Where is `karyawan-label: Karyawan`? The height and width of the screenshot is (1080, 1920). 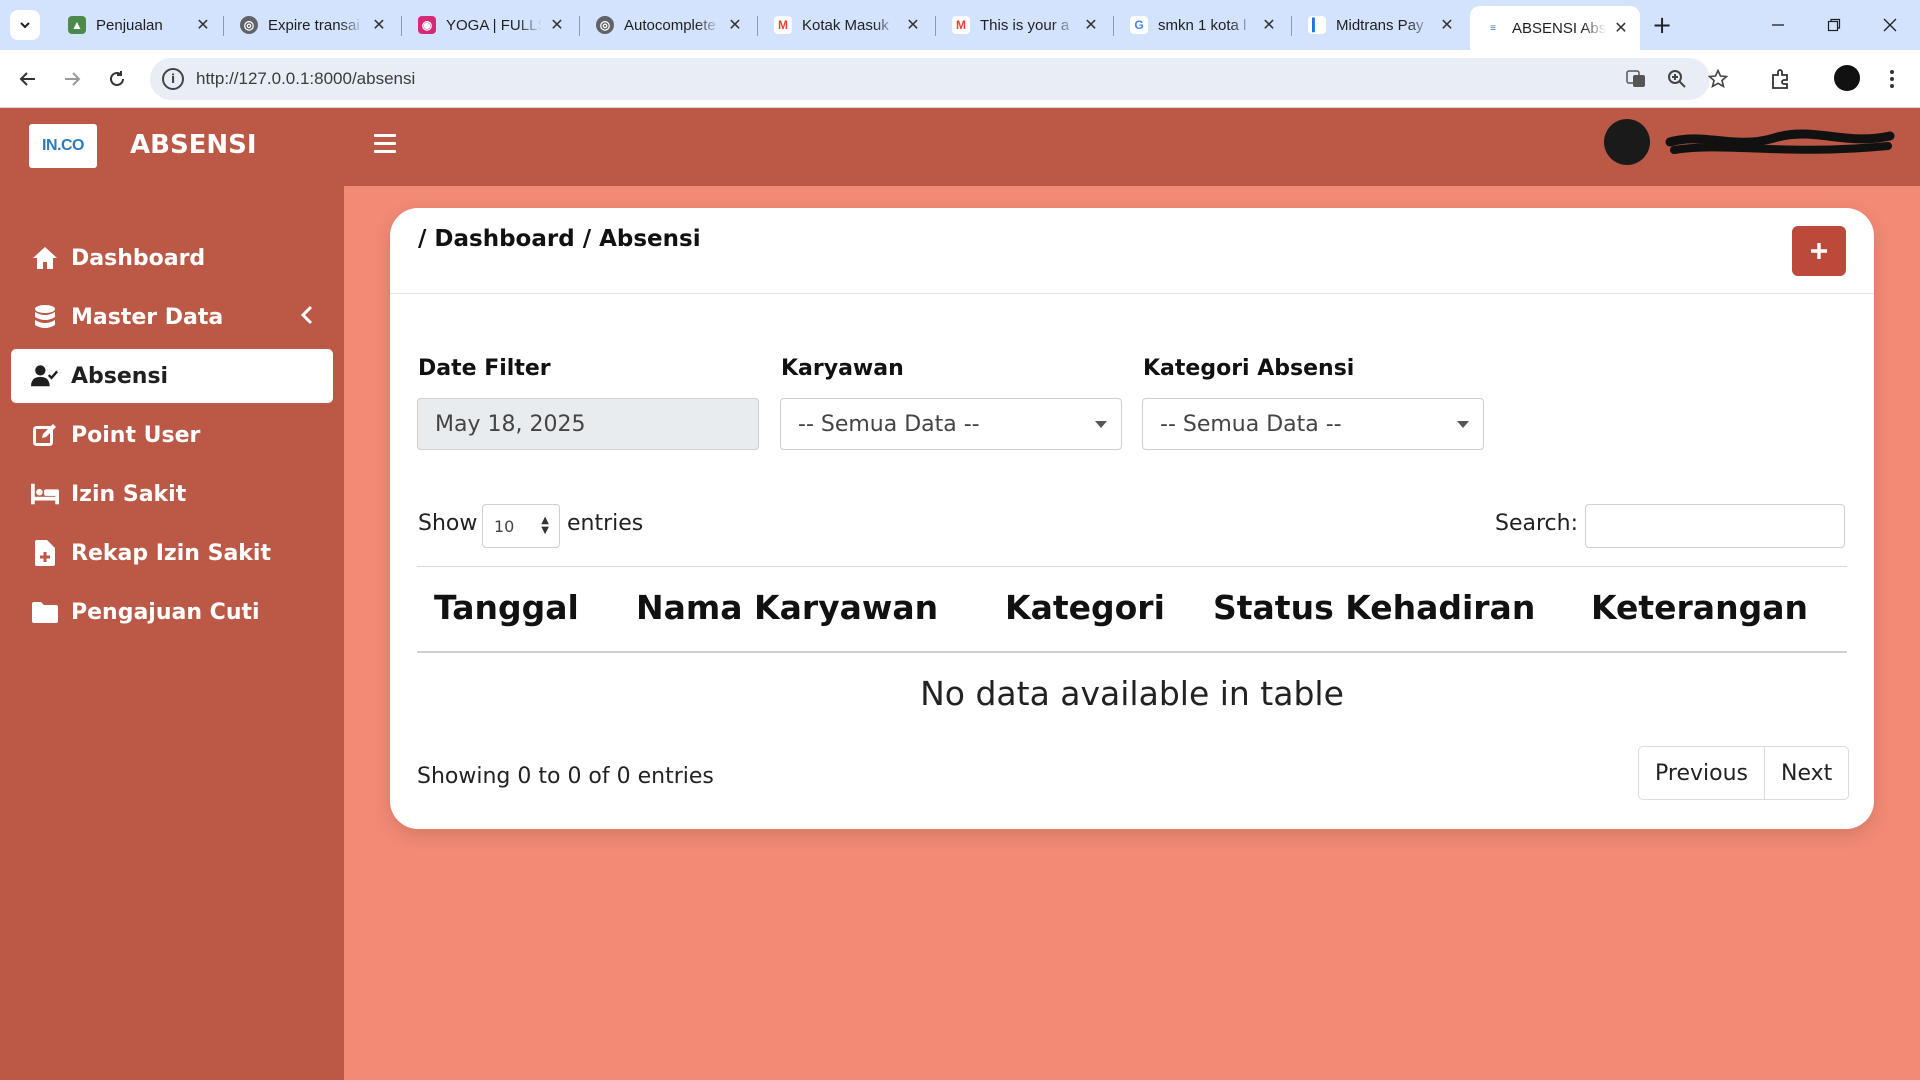 karyawan-label: Karyawan is located at coordinates (842, 368).